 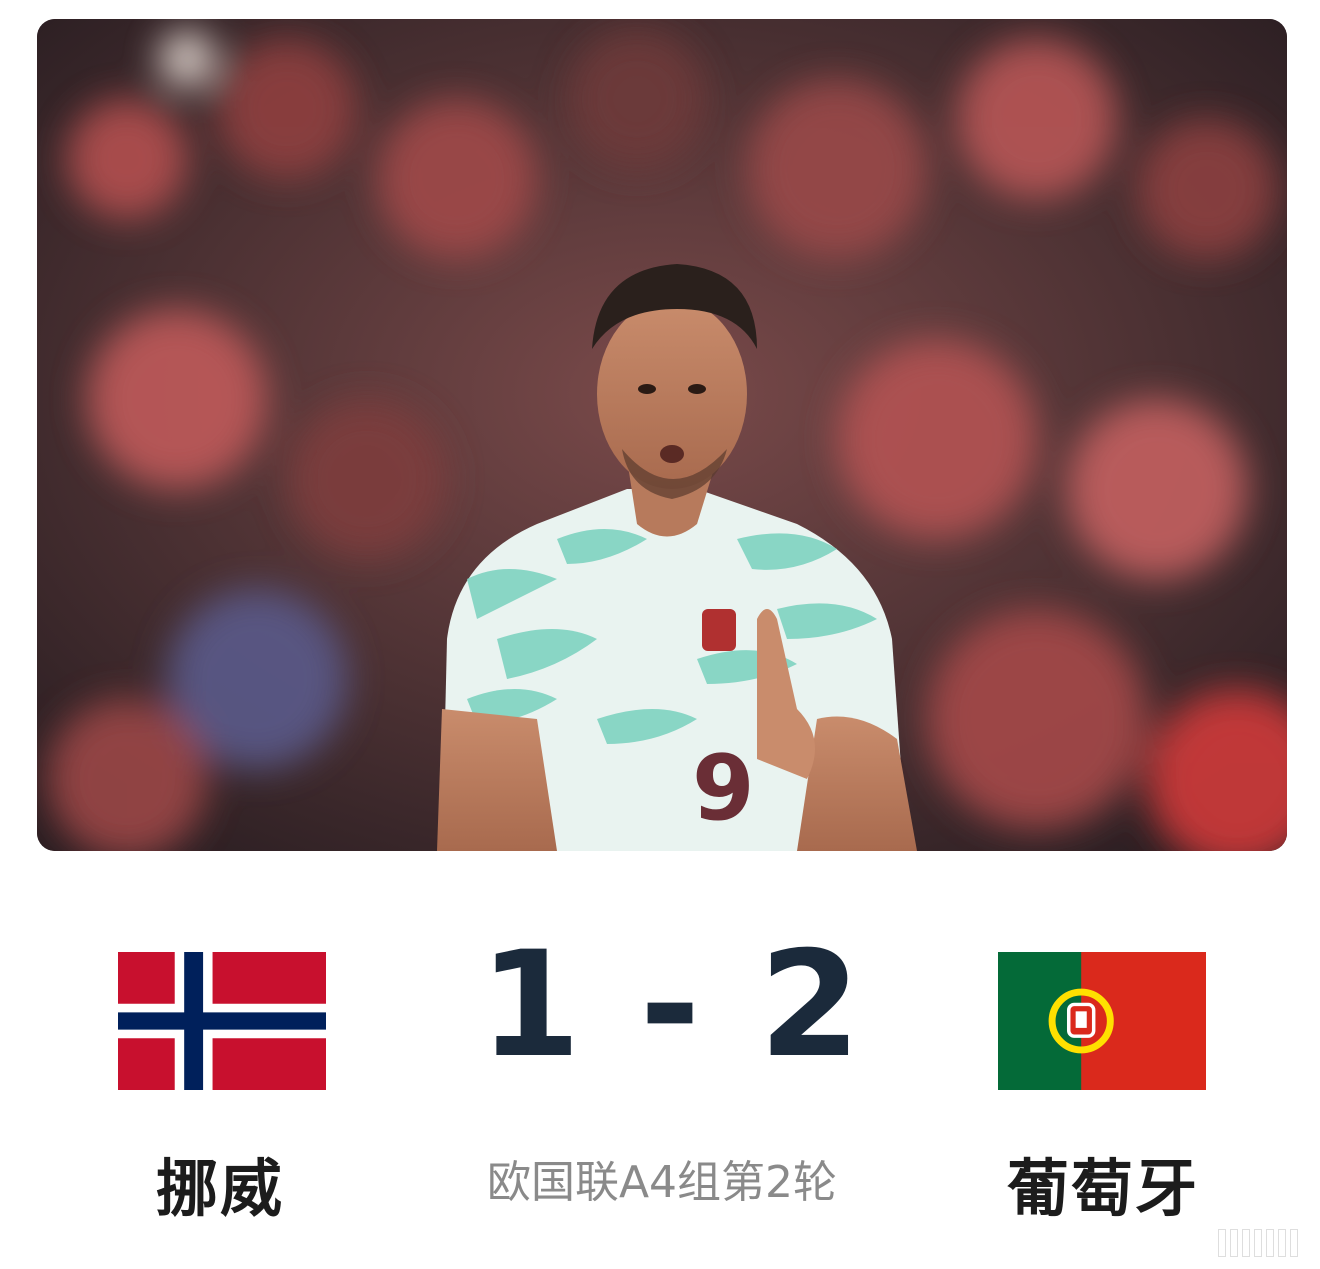 What do you see at coordinates (662, 1182) in the screenshot?
I see `competition-label: 欧国联A4组第2轮` at bounding box center [662, 1182].